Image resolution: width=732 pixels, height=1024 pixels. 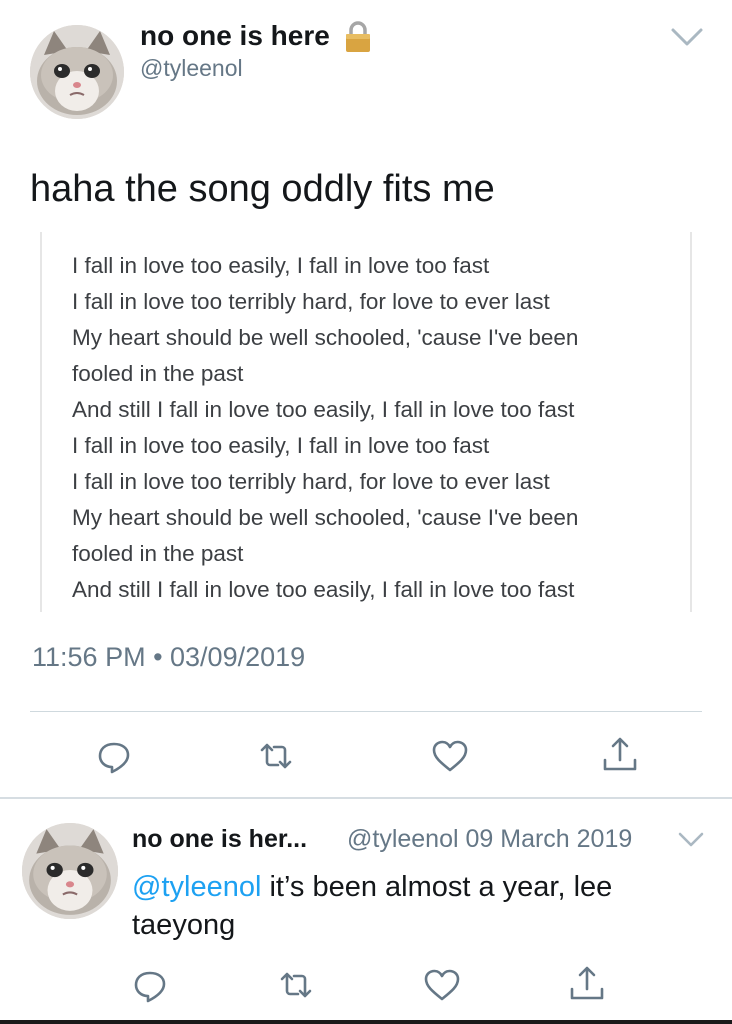 I want to click on handle-and-date: @tyleenol 09 March 2019, so click(x=489, y=839).